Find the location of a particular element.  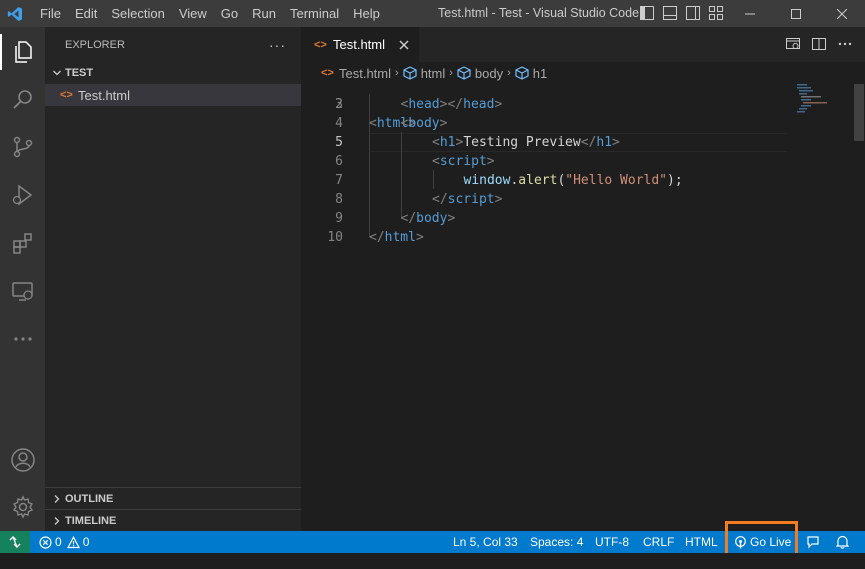

html-file-icon: <> is located at coordinates (66, 95).